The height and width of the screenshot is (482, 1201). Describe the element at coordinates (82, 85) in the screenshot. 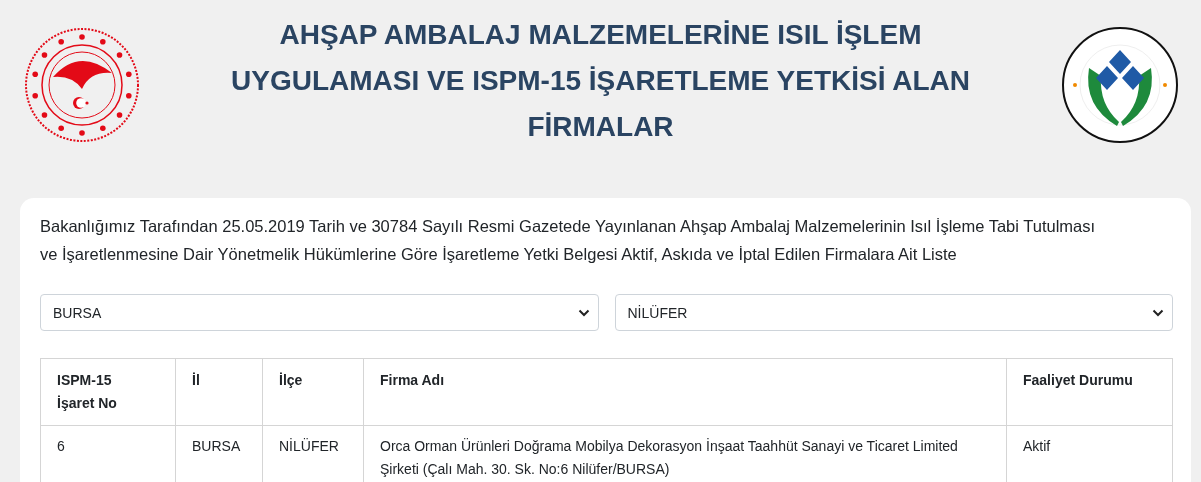

I see `ministry-seal-icon` at that location.